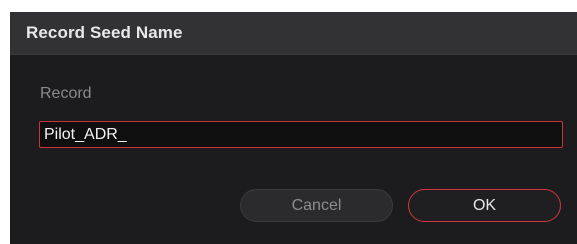 The image size is (577, 244). I want to click on dialog-title: Record Seed Name, so click(104, 32).